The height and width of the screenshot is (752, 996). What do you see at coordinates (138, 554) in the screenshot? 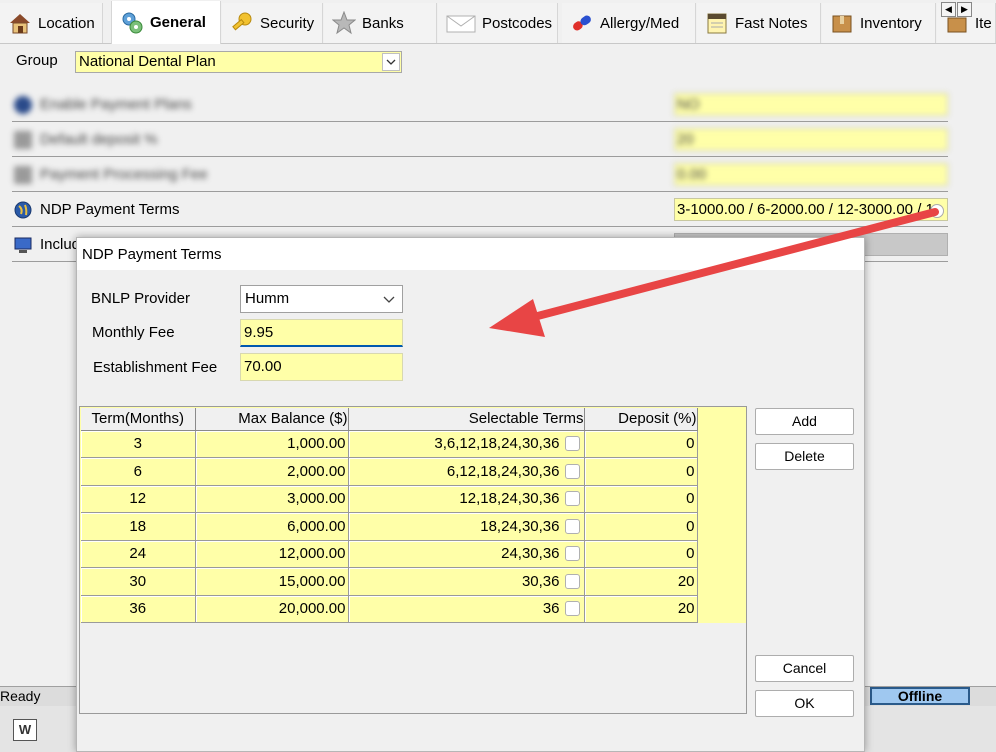
I see `term-cell: 24` at bounding box center [138, 554].